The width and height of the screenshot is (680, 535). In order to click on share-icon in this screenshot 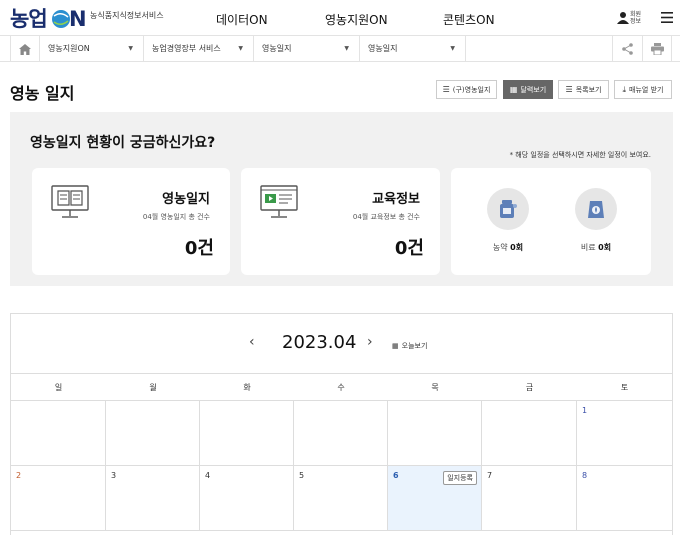, I will do `click(627, 49)`.